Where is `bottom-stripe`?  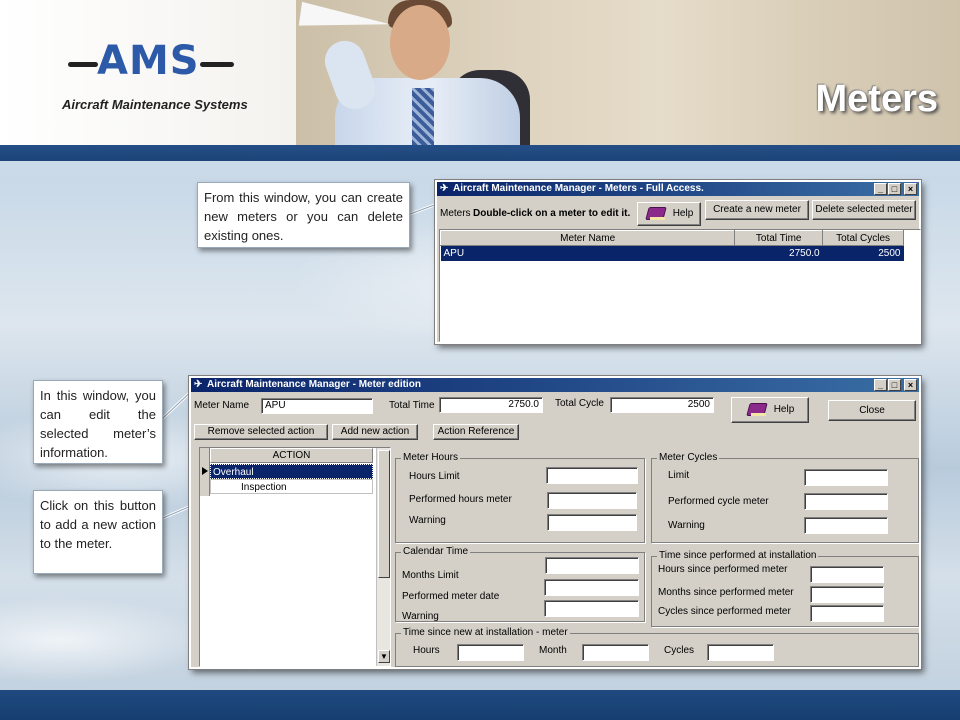 bottom-stripe is located at coordinates (480, 705).